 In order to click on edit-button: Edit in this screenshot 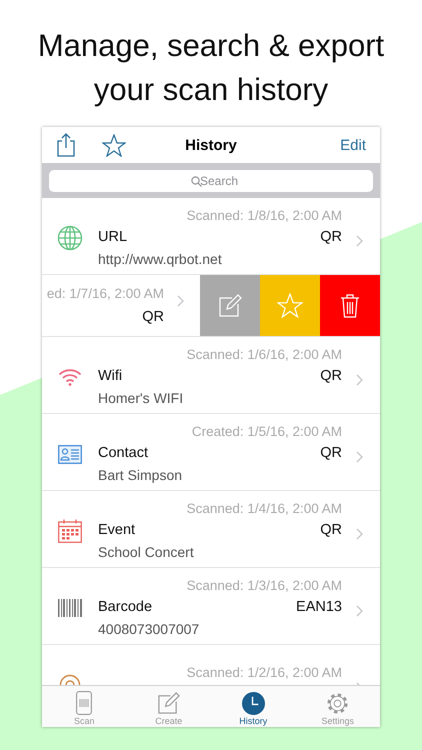, I will do `click(353, 145)`.